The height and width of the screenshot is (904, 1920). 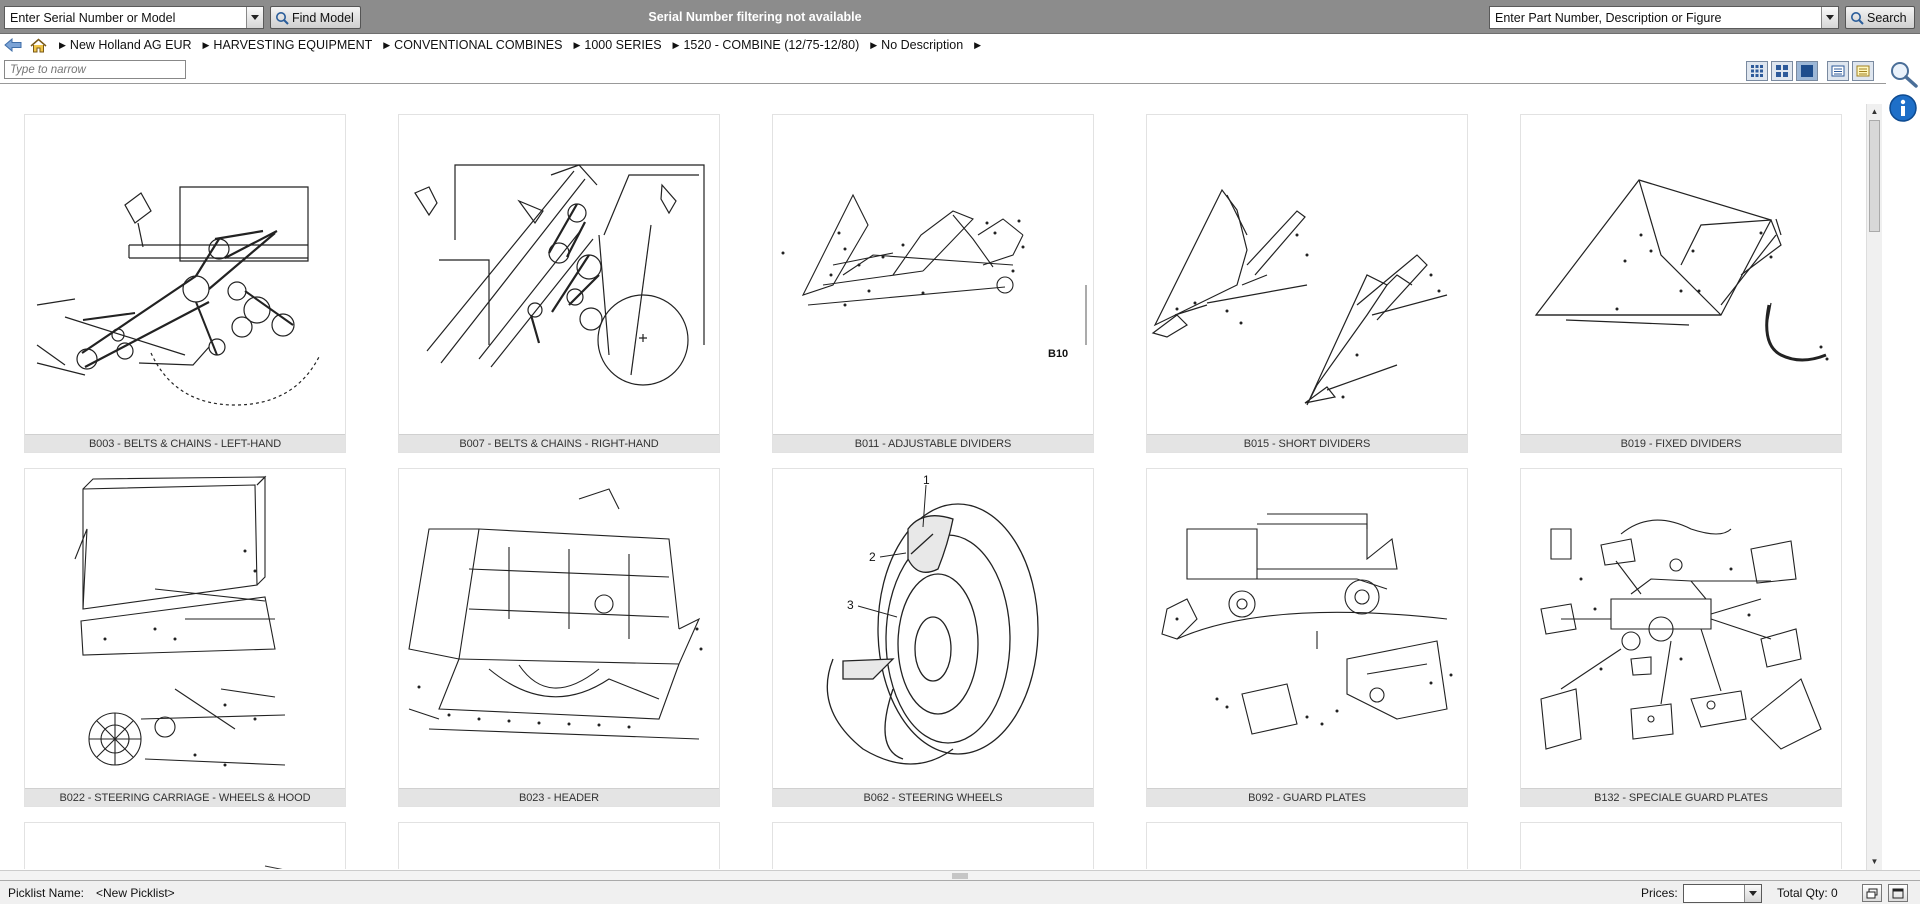 I want to click on serial-combobox, so click(x=134, y=17).